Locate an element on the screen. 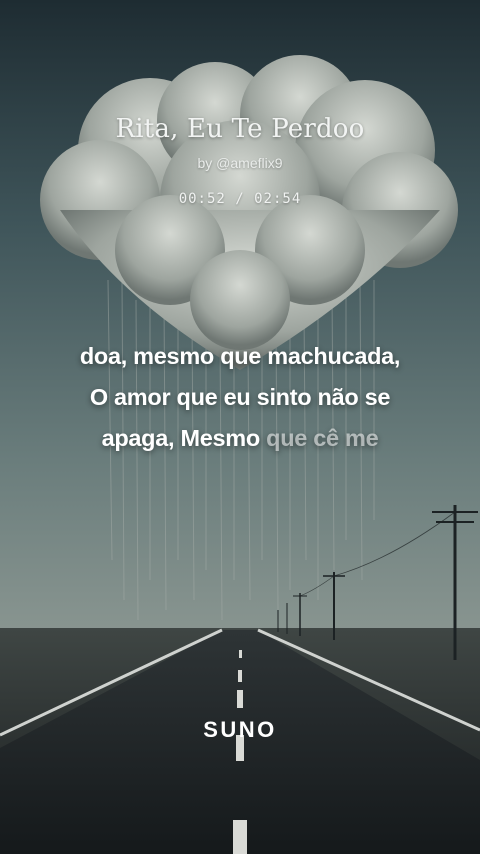 This screenshot has width=480, height=854. lyric-line: doa, mesmo que machucada, is located at coordinates (240, 356).